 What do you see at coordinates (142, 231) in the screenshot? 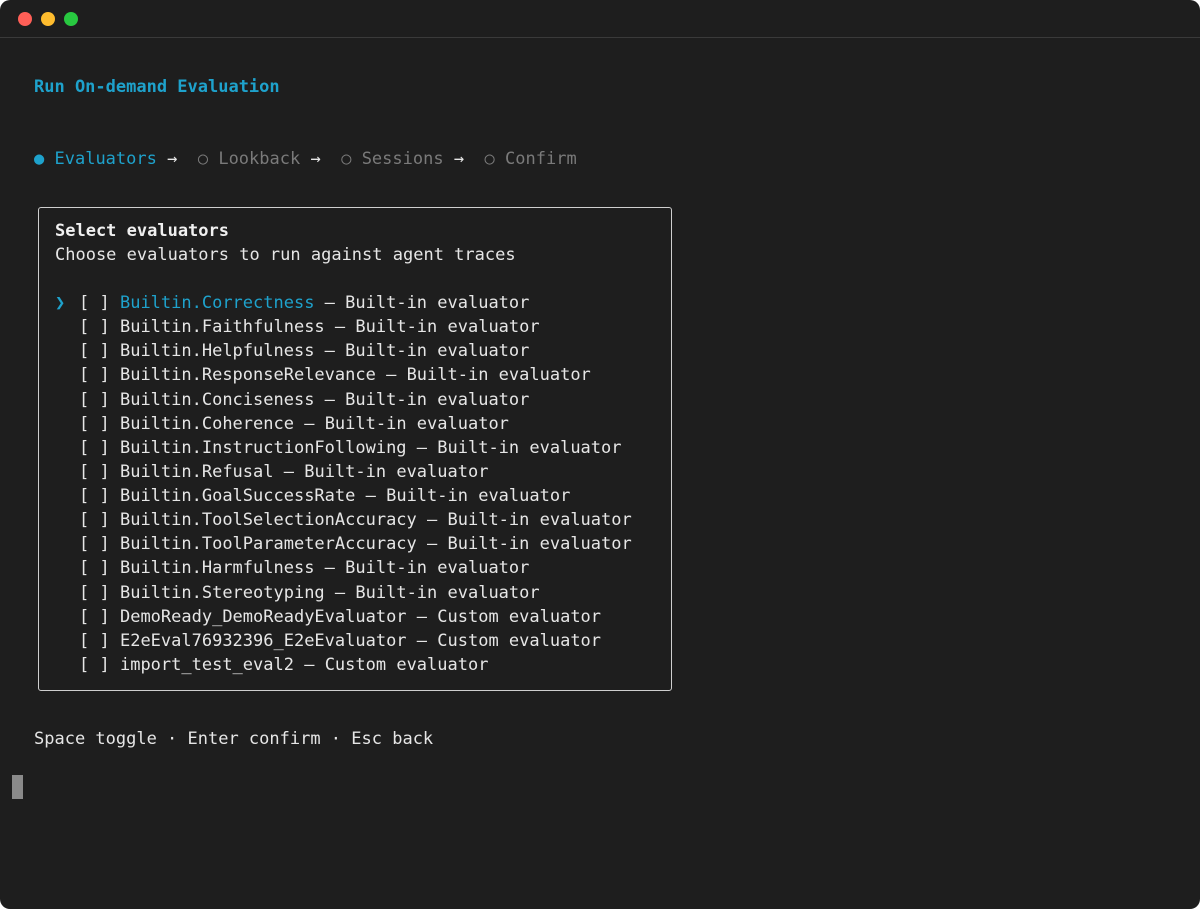
I see `panel-title: Select evaluators` at bounding box center [142, 231].